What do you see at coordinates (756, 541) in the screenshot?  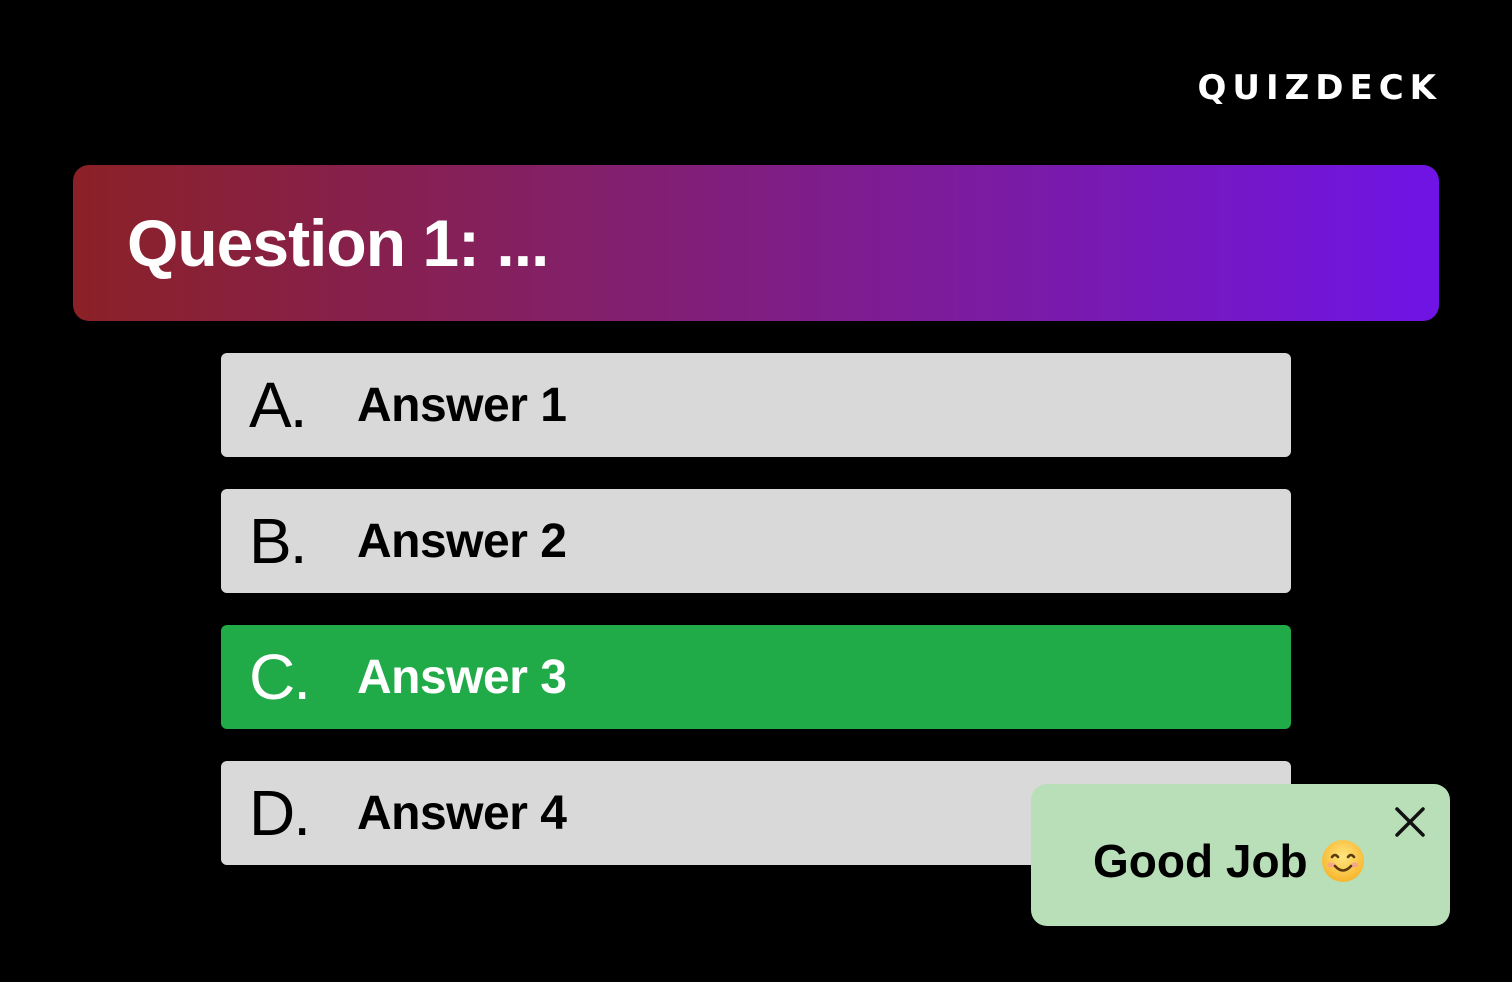 I see `answer-option-b: B. Answer 2` at bounding box center [756, 541].